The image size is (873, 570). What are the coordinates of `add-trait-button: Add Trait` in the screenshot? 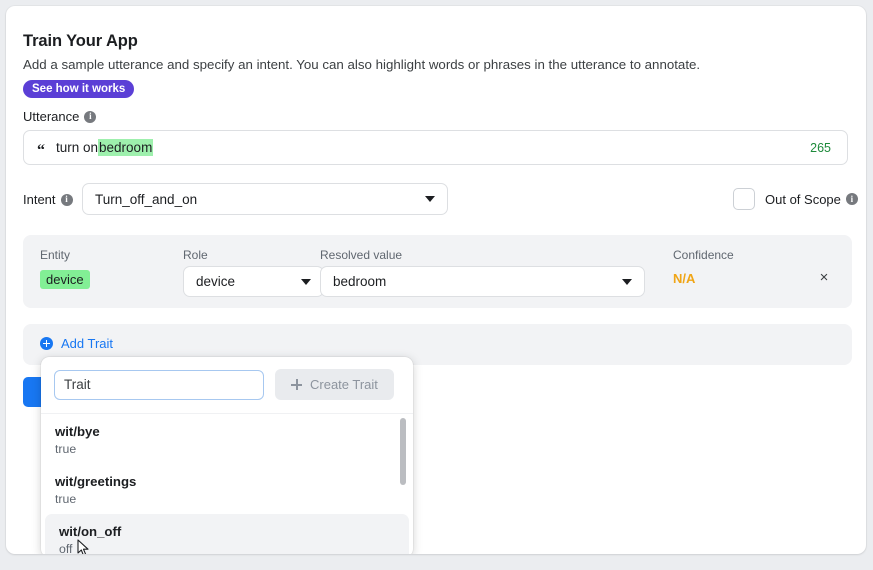 It's located at (76, 343).